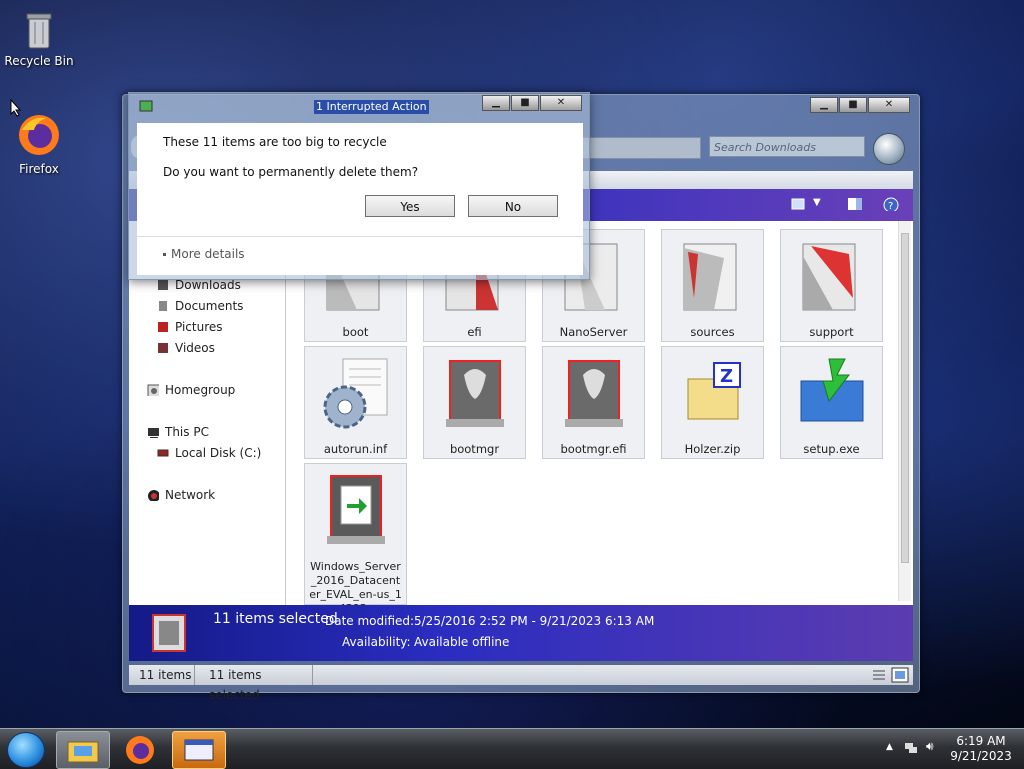 The height and width of the screenshot is (769, 1024). What do you see at coordinates (355, 449) in the screenshot?
I see `file-name: autorun.inf` at bounding box center [355, 449].